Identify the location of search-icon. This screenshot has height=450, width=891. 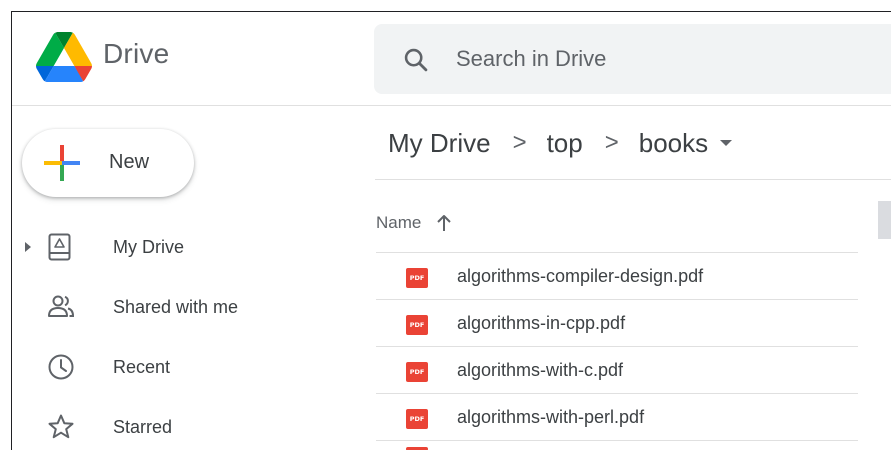
(416, 60).